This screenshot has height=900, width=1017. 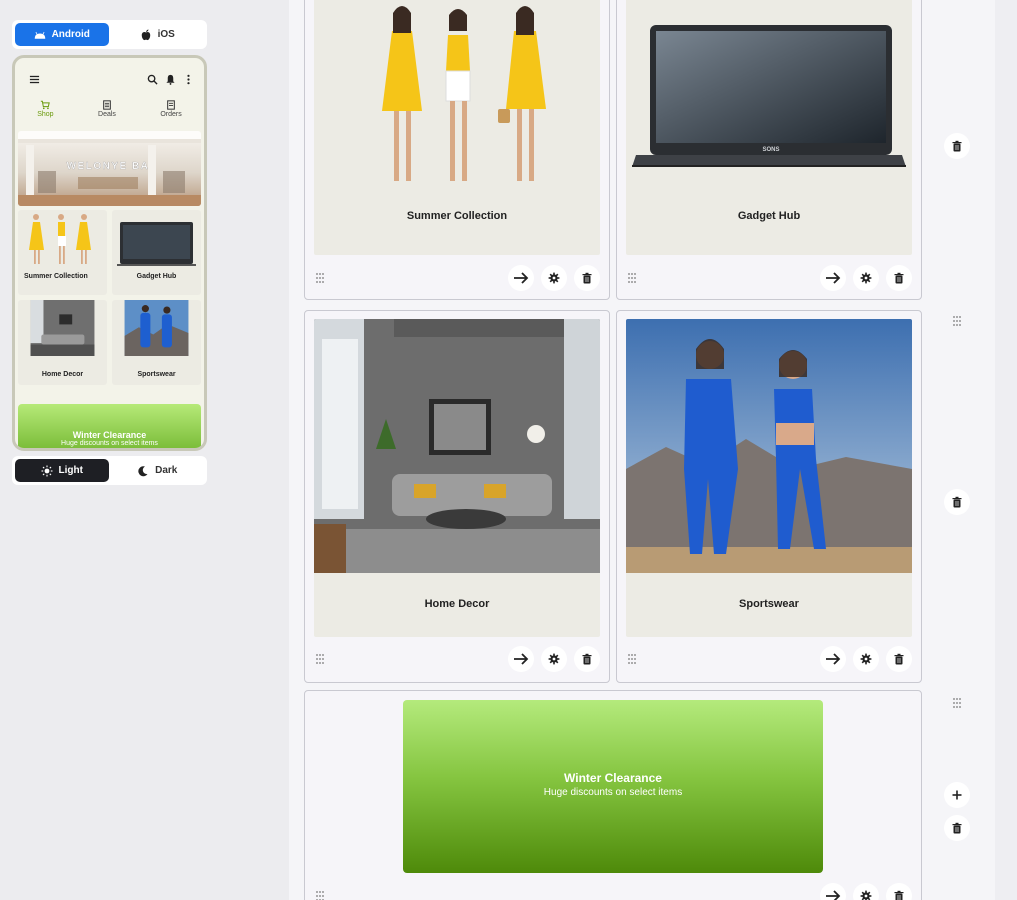 What do you see at coordinates (109, 435) in the screenshot?
I see `preview-banner-title: Winter Clearance` at bounding box center [109, 435].